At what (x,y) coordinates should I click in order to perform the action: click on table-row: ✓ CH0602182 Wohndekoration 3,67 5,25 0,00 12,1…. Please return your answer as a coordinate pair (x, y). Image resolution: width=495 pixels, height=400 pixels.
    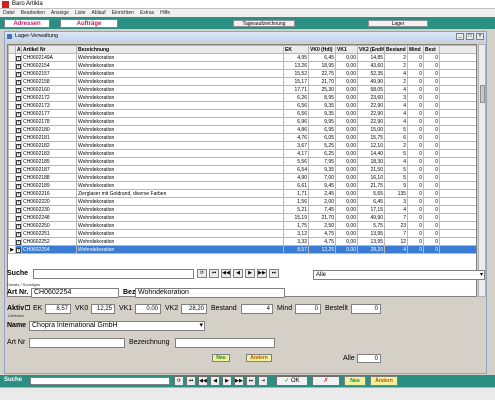
    Looking at the image, I should click on (242, 145).